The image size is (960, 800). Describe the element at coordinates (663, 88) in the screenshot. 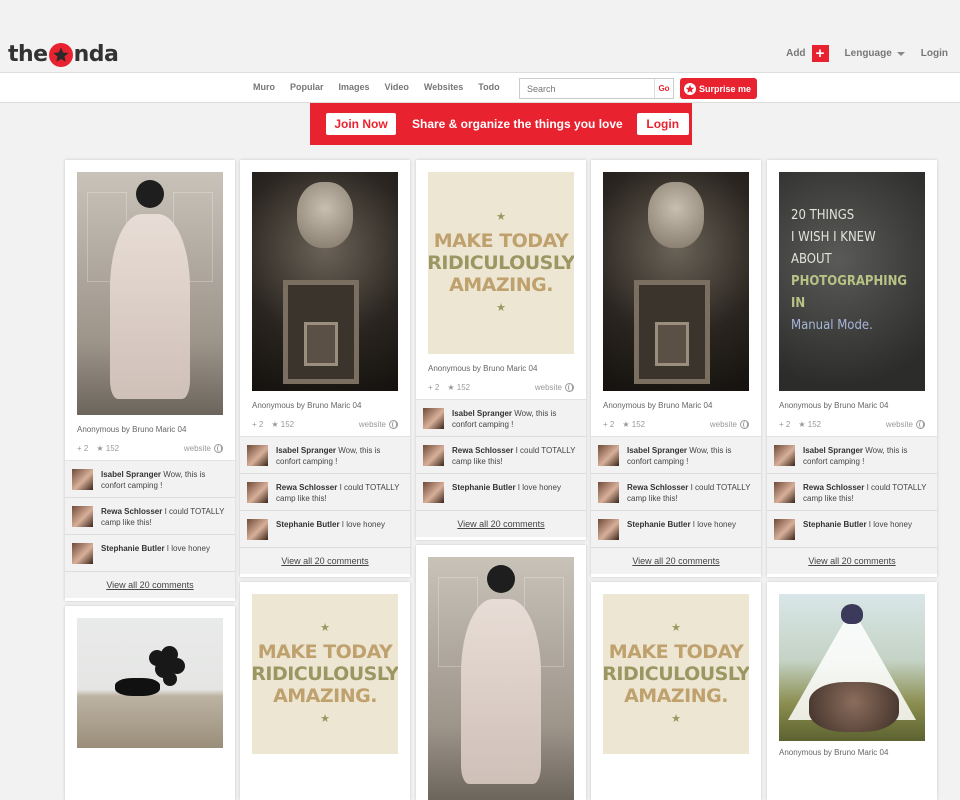

I see `search-go-button: Go` at that location.